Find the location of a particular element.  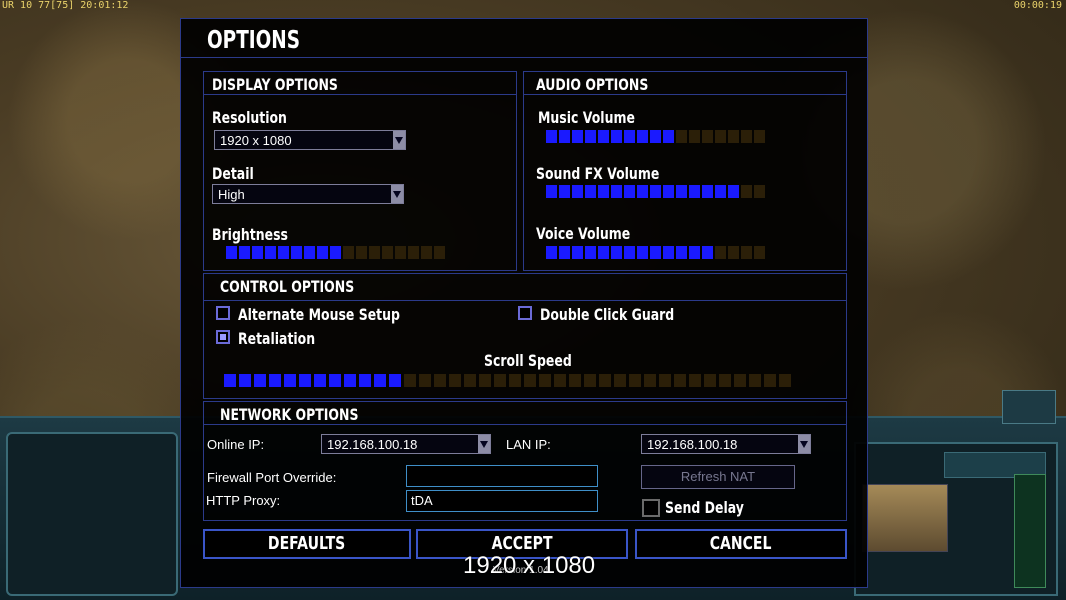

send-delay-label: Send Delay is located at coordinates (704, 507).